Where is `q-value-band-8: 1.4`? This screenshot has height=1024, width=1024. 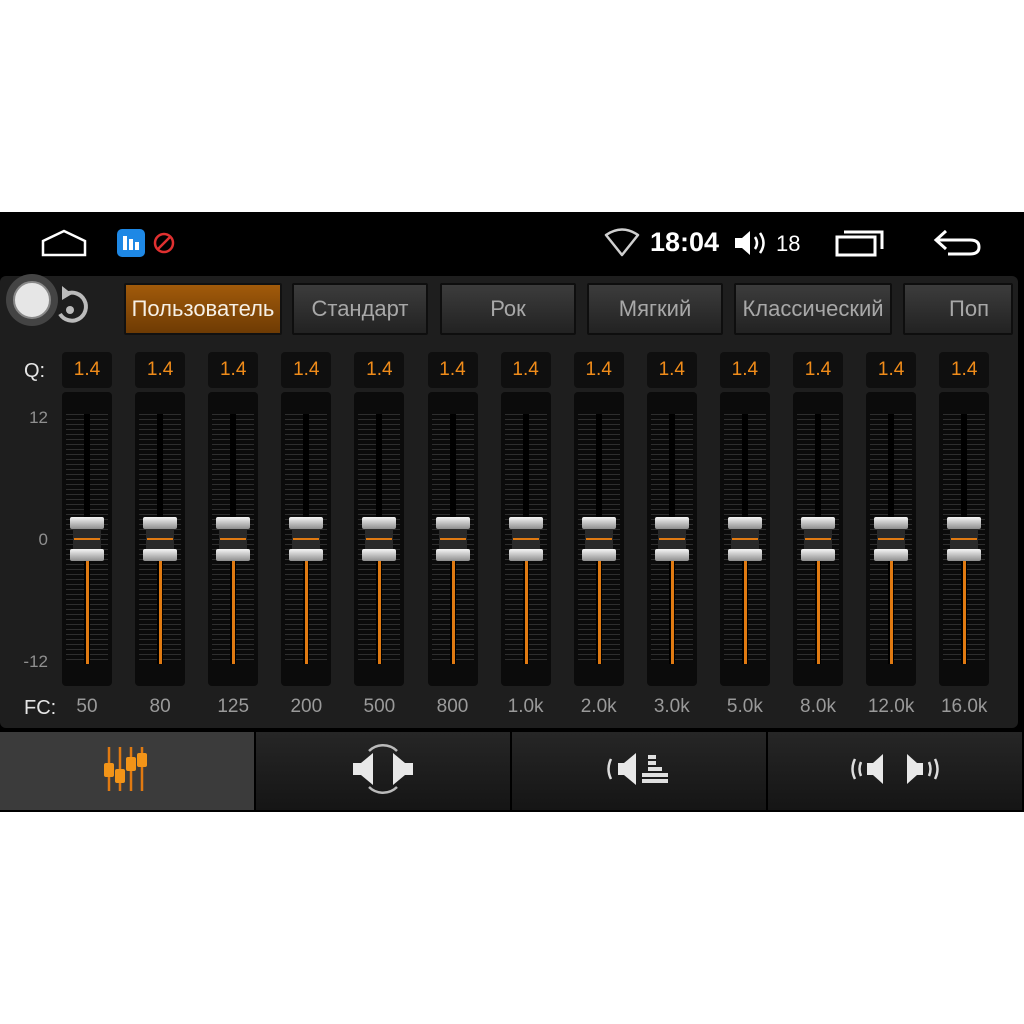 q-value-band-8: 1.4 is located at coordinates (671, 370).